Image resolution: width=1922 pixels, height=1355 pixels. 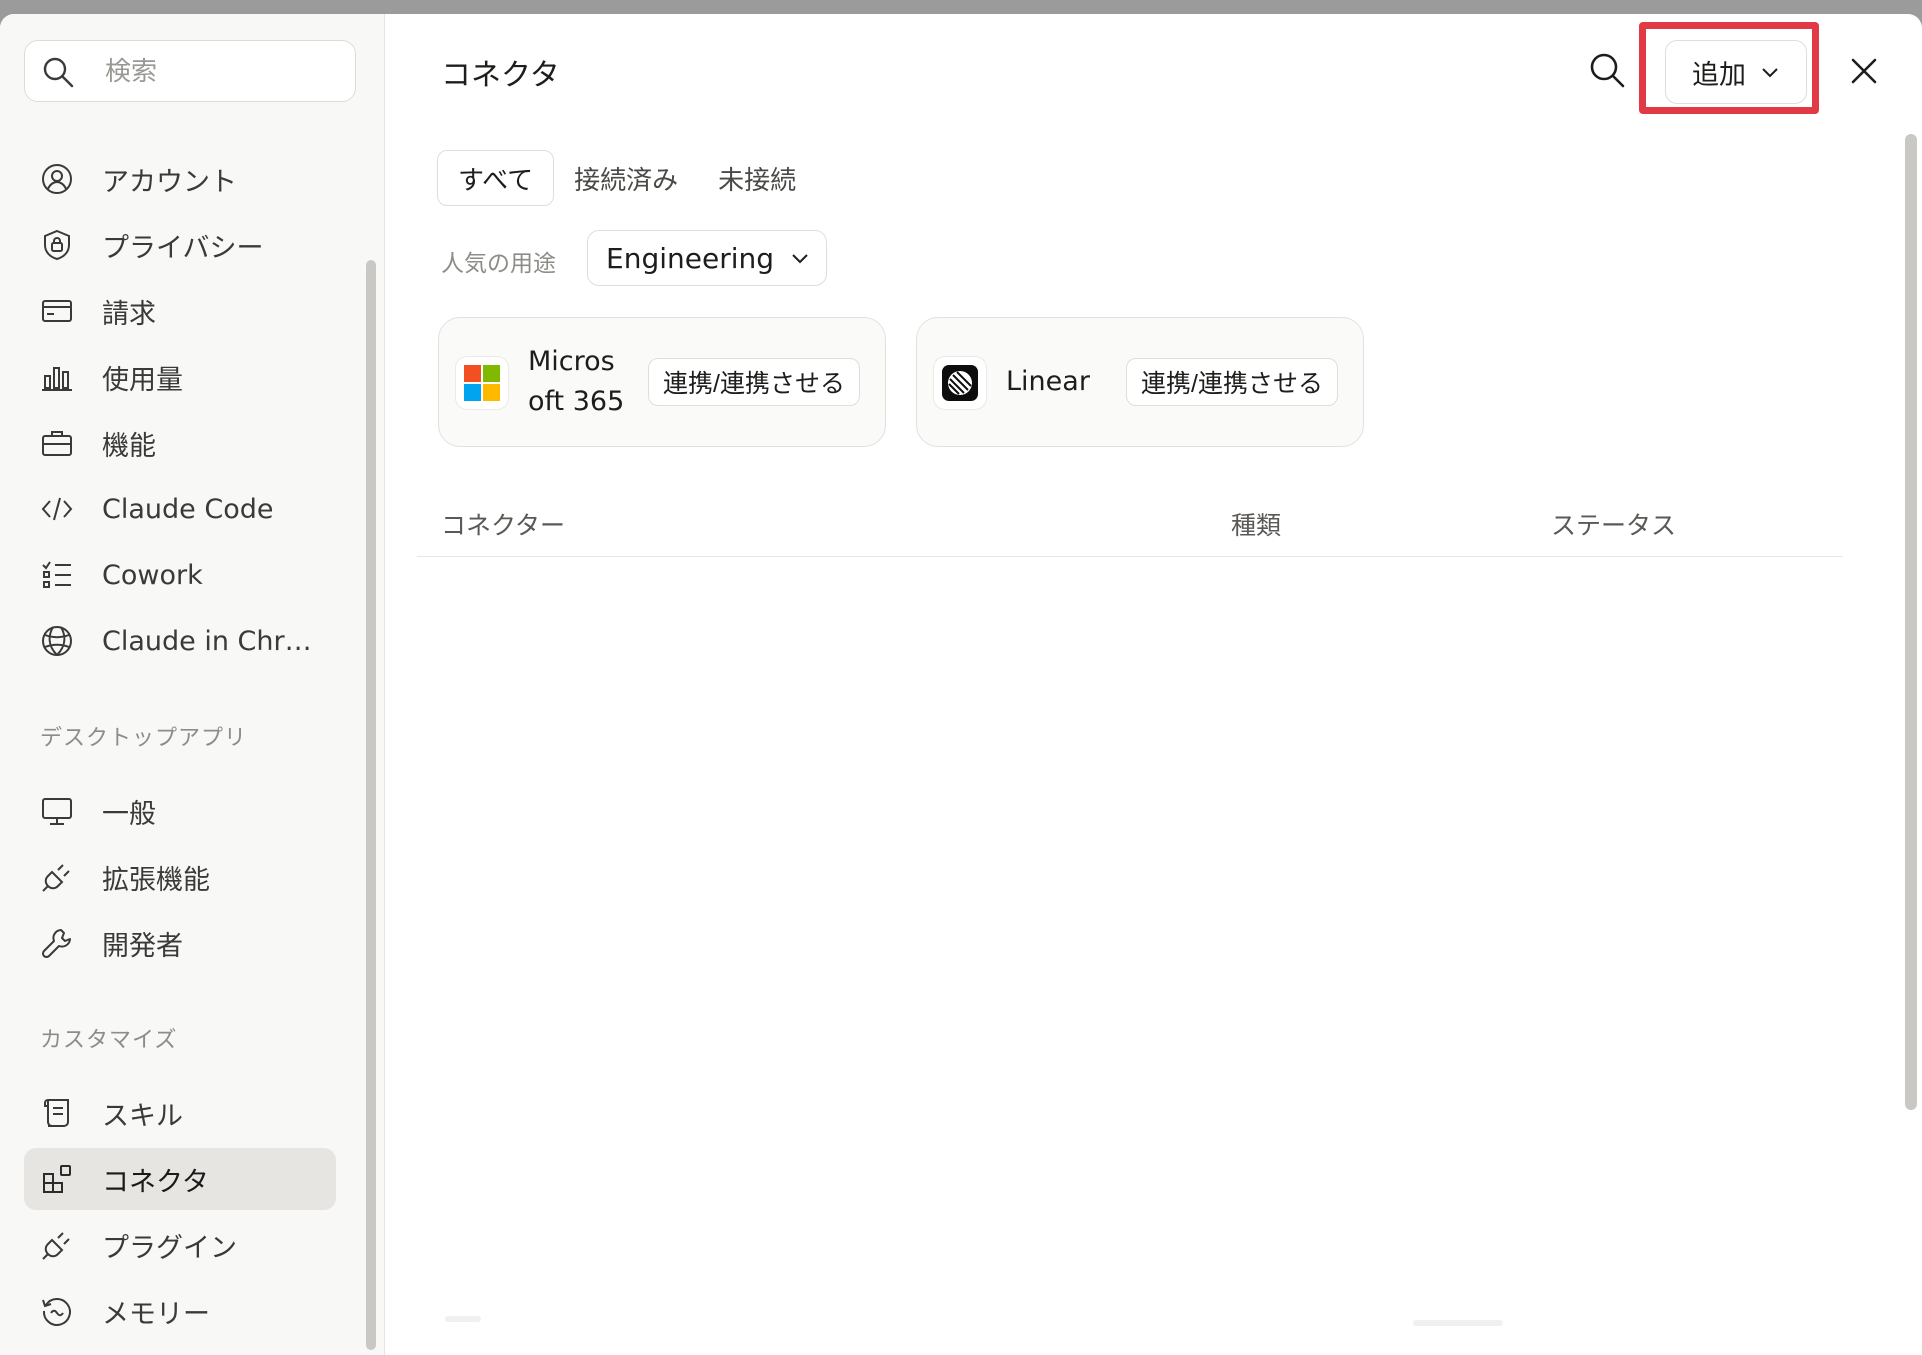 I want to click on search-input, so click(x=220, y=72).